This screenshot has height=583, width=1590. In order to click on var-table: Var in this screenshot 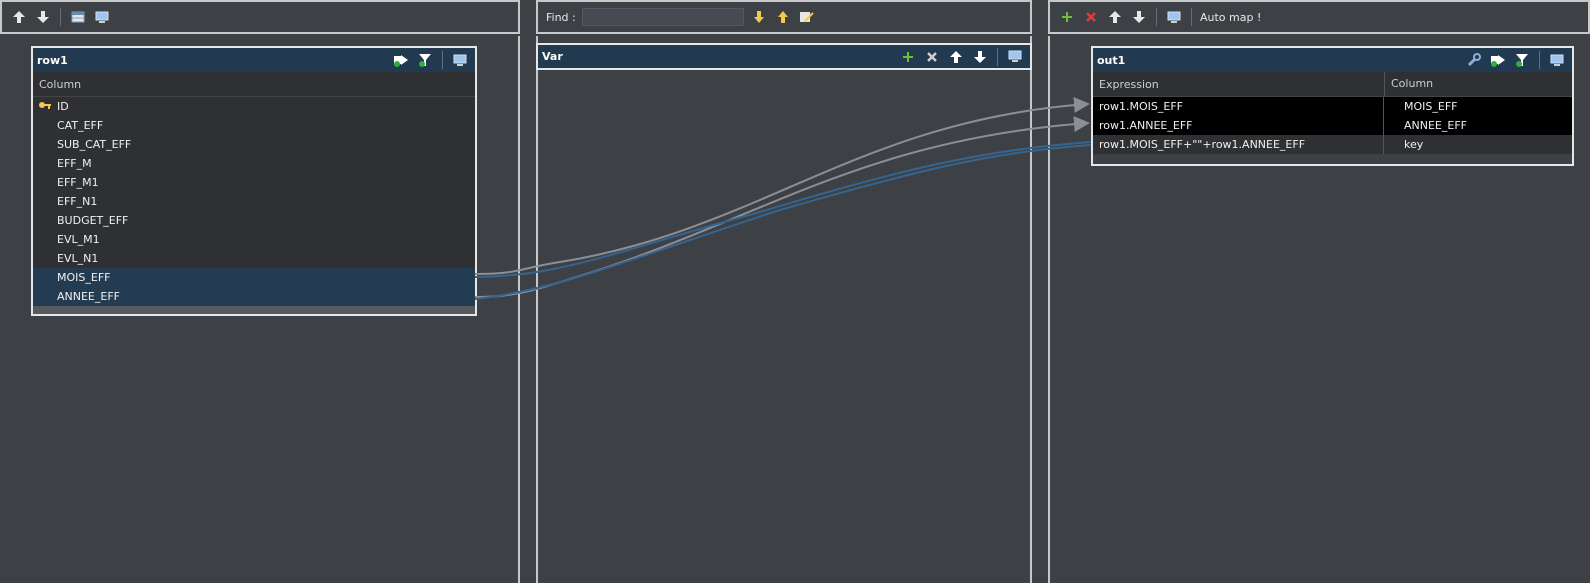, I will do `click(784, 56)`.